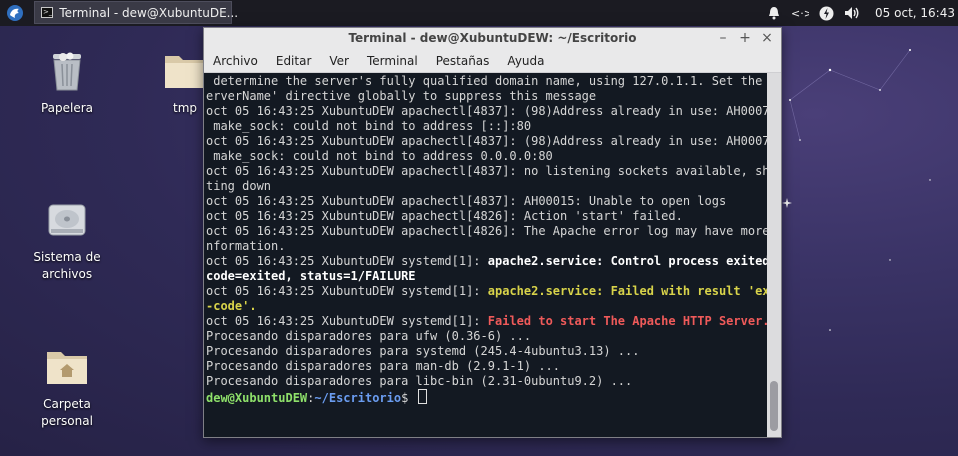 Image resolution: width=958 pixels, height=456 pixels. Describe the element at coordinates (745, 38) in the screenshot. I see `maximize-button: +` at that location.